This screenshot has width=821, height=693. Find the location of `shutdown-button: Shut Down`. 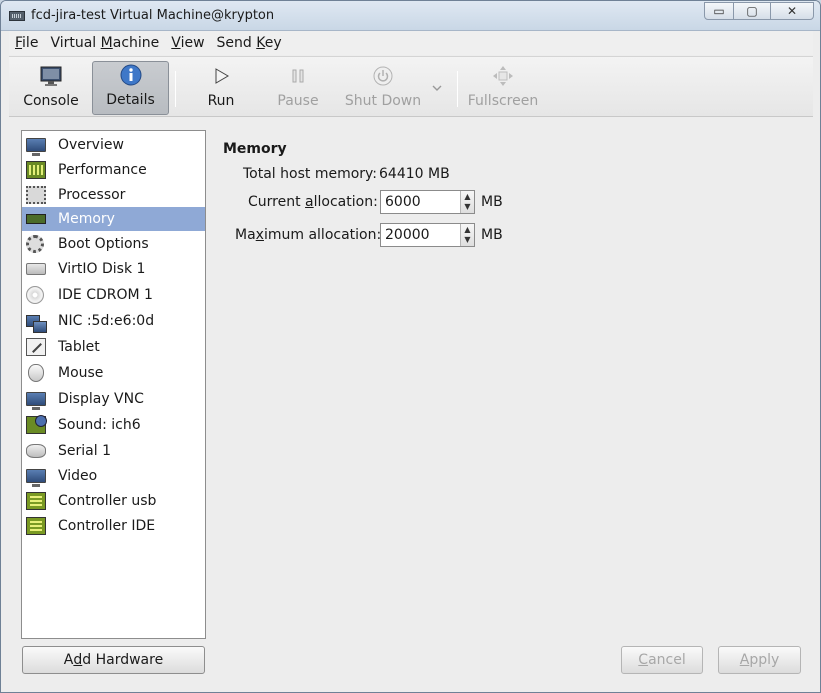

shutdown-button: Shut Down is located at coordinates (383, 88).